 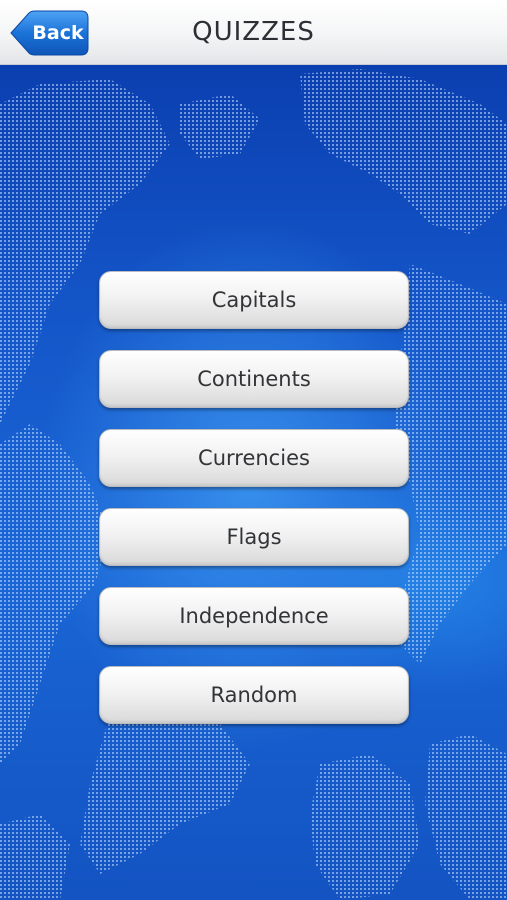 I want to click on back-button: Back, so click(x=49, y=33).